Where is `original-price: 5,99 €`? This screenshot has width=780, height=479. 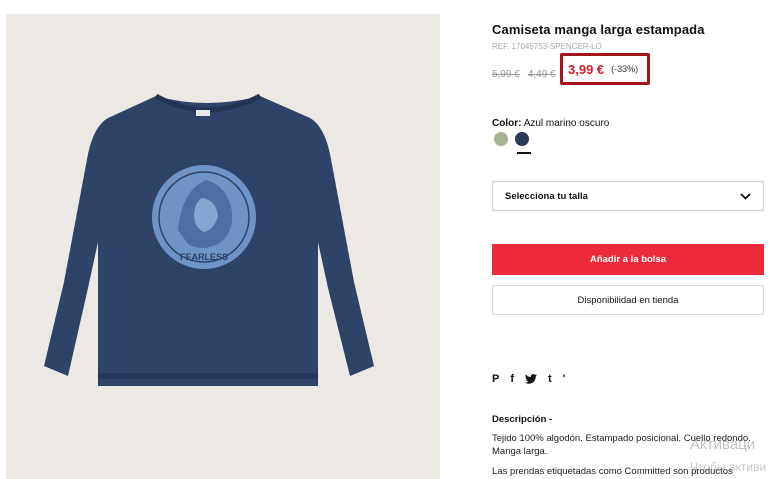
original-price: 5,99 € is located at coordinates (506, 74).